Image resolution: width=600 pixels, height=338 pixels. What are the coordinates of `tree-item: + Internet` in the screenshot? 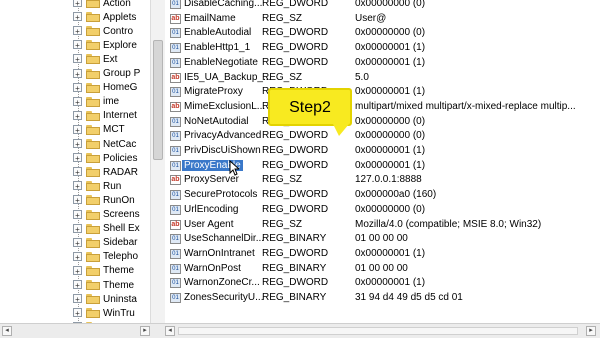 It's located at (75, 116).